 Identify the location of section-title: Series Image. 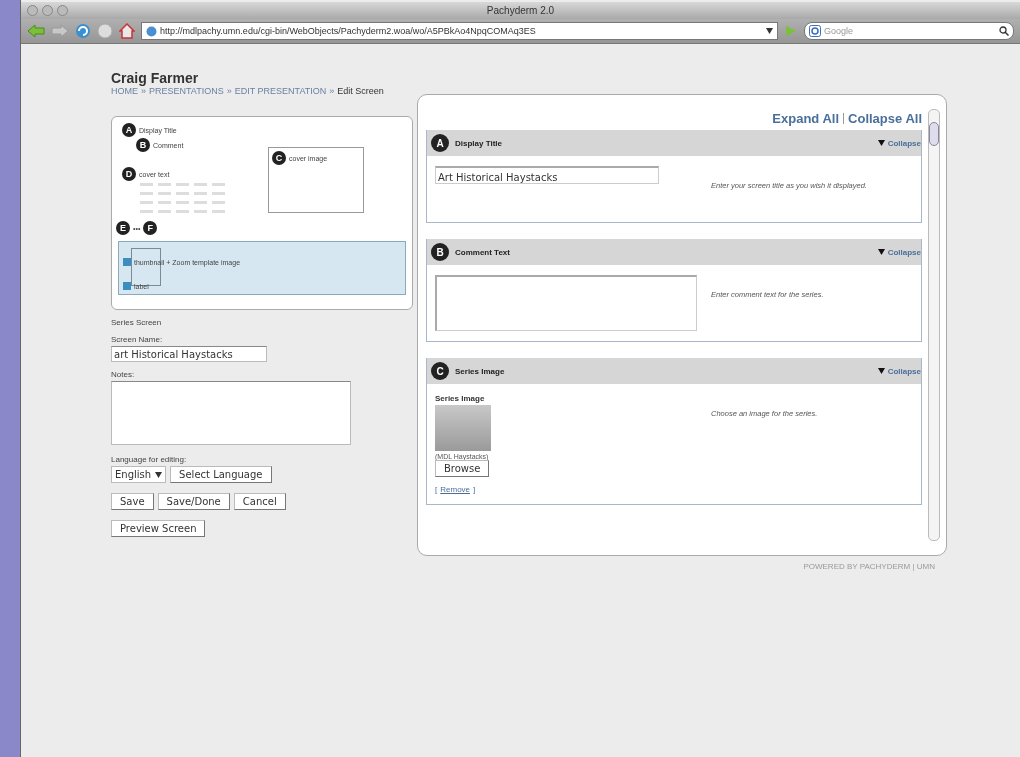
(480, 371).